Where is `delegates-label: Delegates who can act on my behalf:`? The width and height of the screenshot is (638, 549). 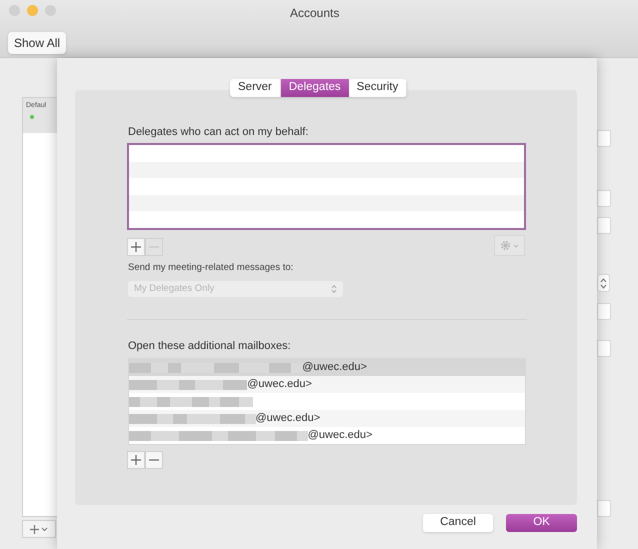
delegates-label: Delegates who can act on my behalf: is located at coordinates (218, 132).